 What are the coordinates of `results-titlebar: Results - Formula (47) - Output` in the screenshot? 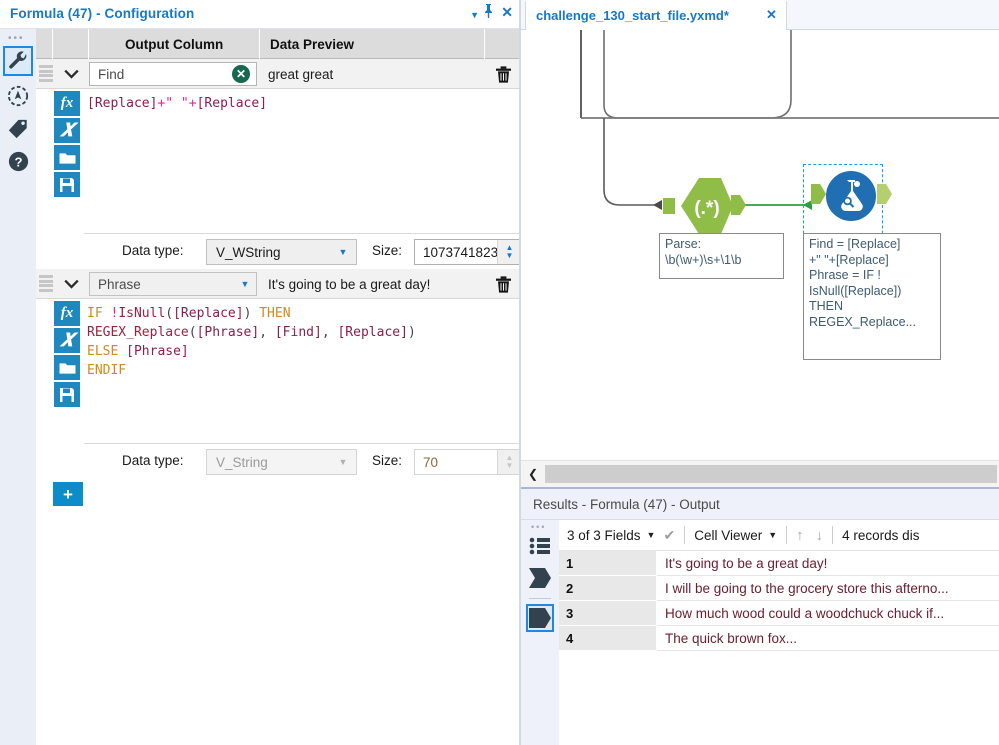 It's located at (760, 504).